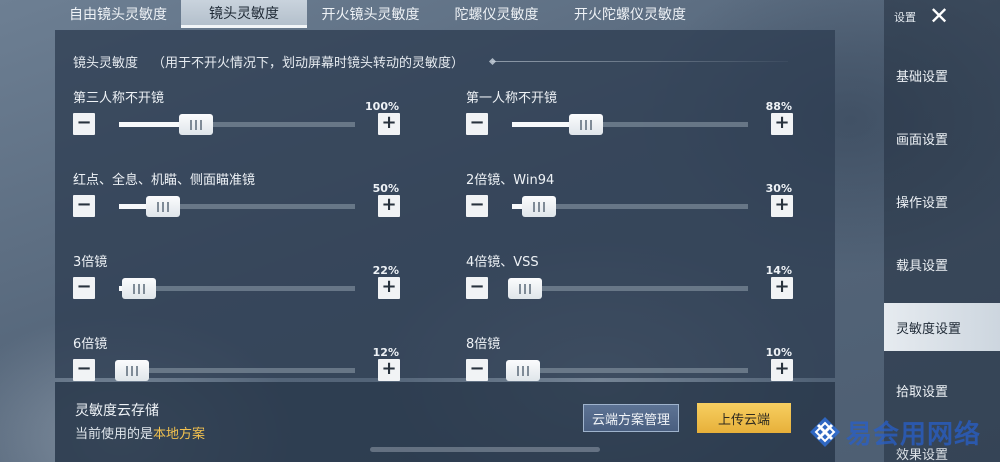 This screenshot has height=462, width=1000. What do you see at coordinates (942, 138) in the screenshot?
I see `sidebar-item-graphics: 画面设置` at bounding box center [942, 138].